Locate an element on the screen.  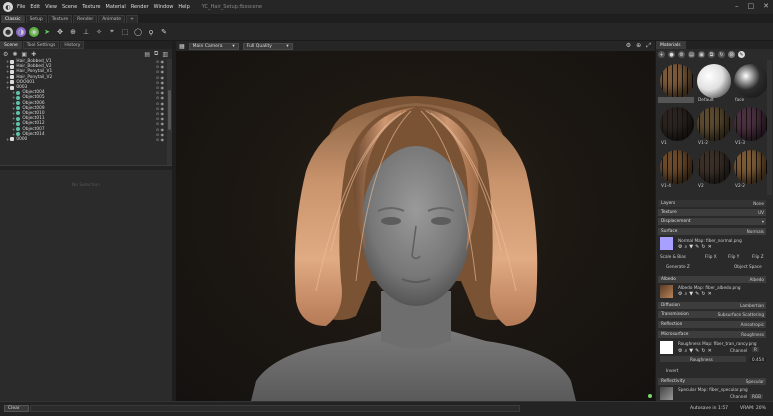
select-arrow-icon: ➤ is located at coordinates (47, 32).